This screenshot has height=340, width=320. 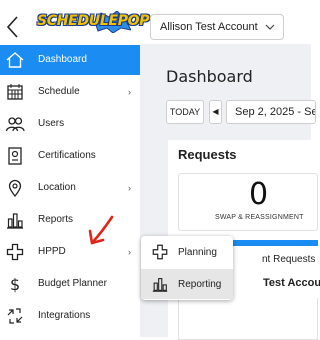 I want to click on dollar-icon: $, so click(x=15, y=284).